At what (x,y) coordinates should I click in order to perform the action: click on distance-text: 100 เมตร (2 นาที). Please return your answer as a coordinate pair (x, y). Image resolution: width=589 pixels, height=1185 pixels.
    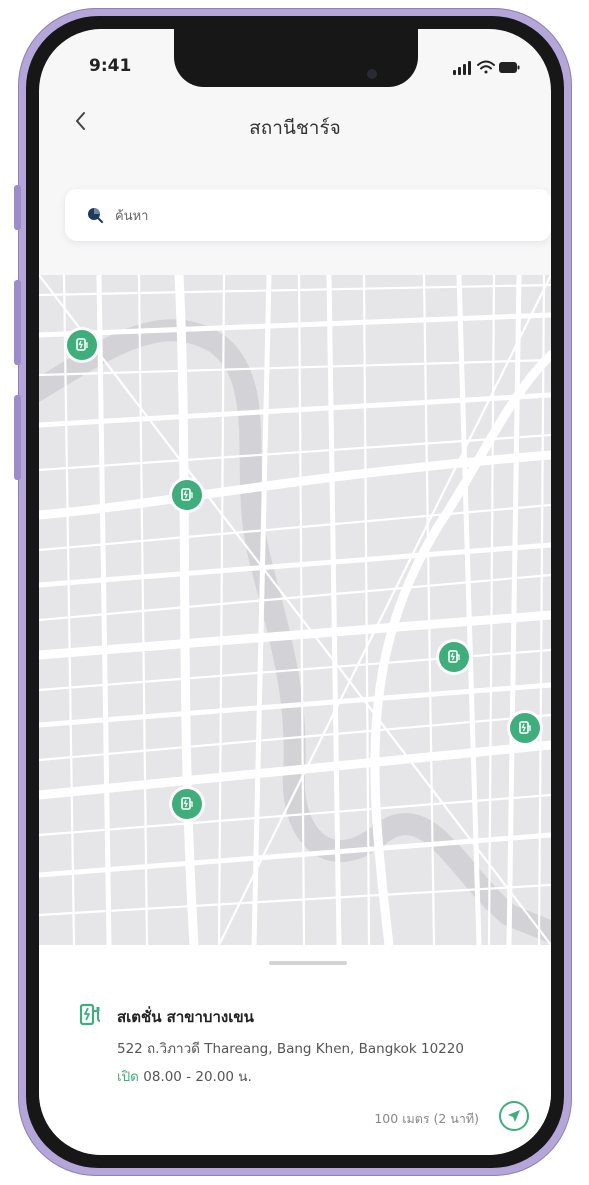
    Looking at the image, I should click on (426, 1118).